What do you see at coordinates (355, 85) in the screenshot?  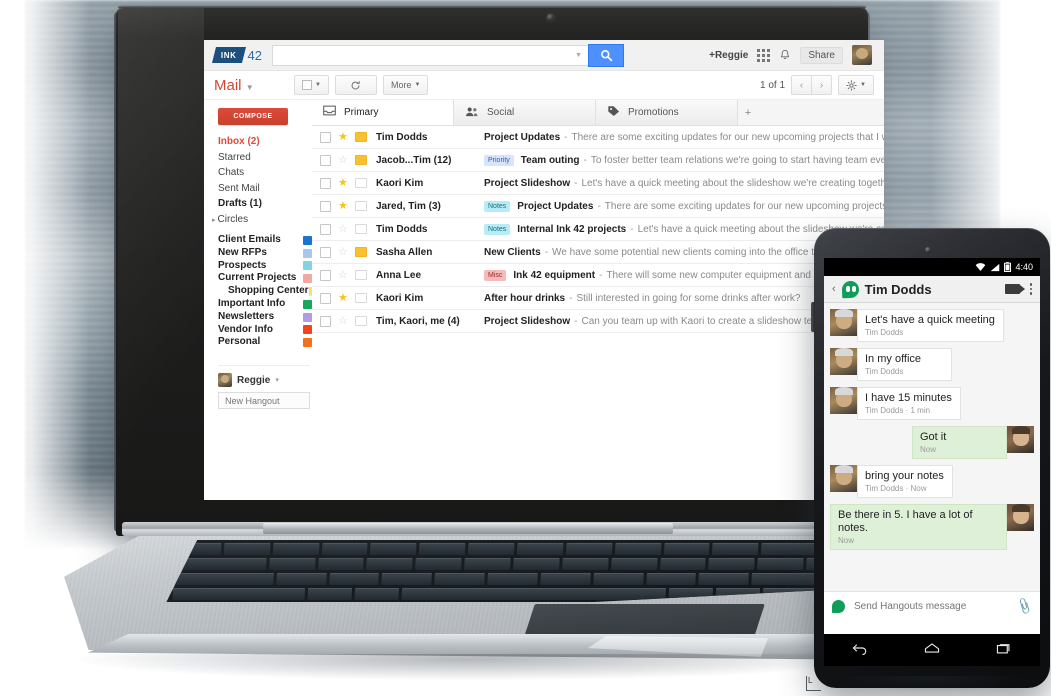 I see `refresh-button` at bounding box center [355, 85].